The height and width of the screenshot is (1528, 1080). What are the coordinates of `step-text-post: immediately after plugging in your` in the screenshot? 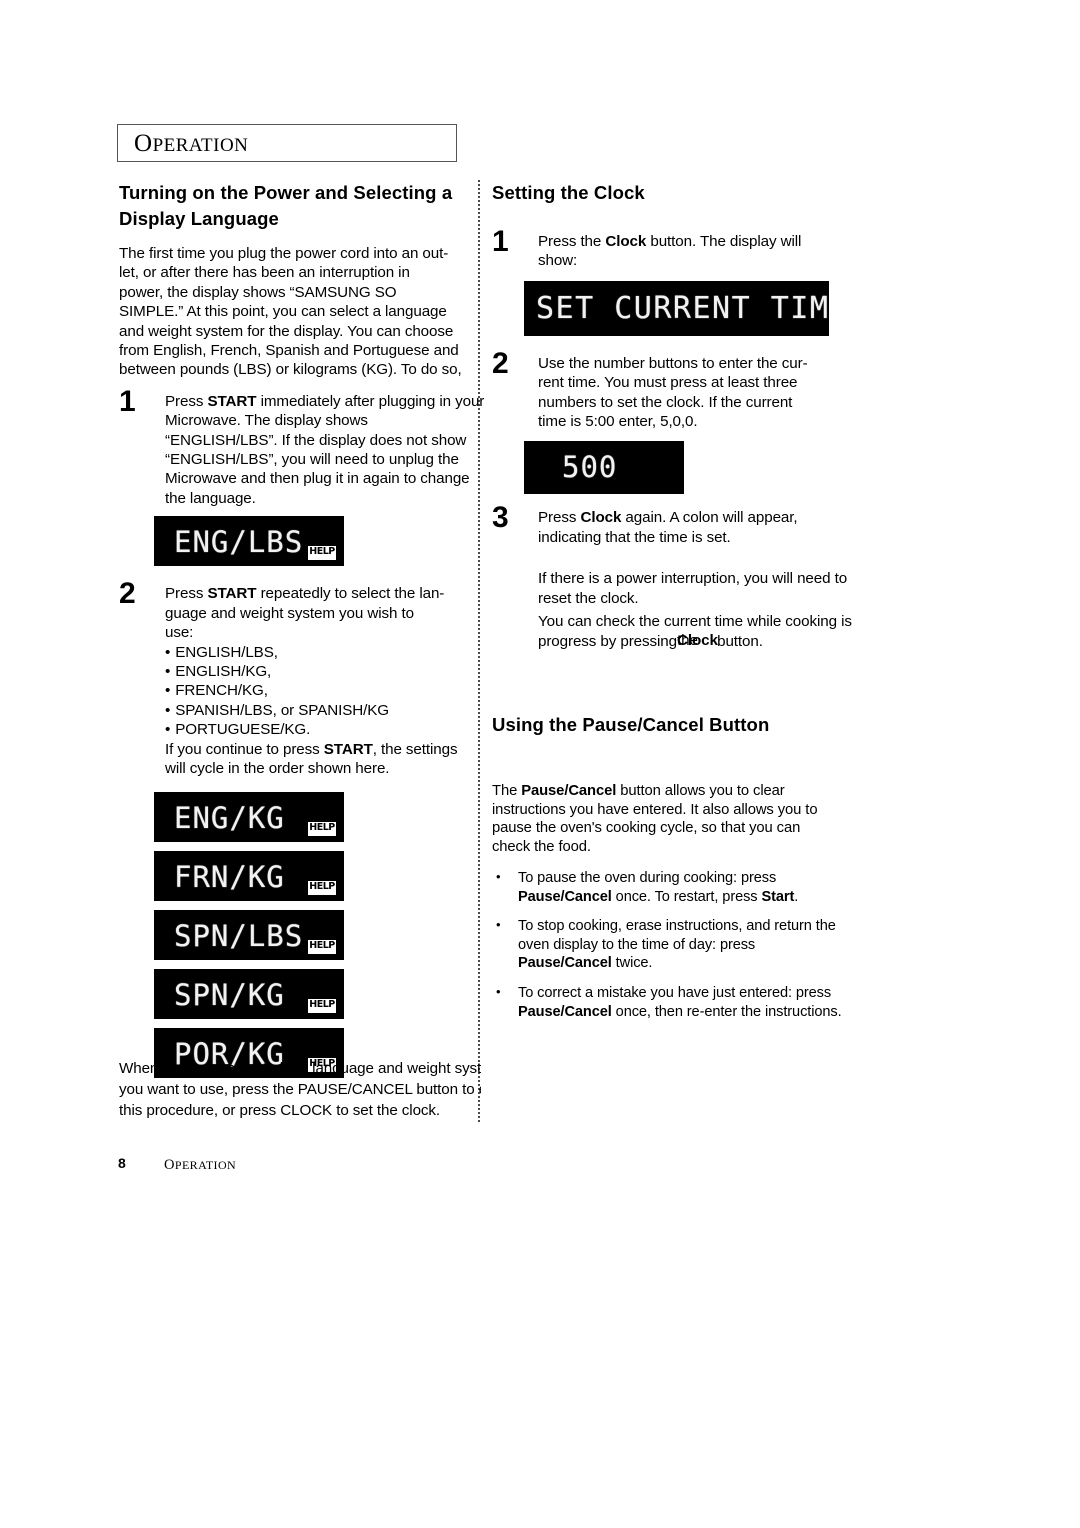 It's located at (370, 401).